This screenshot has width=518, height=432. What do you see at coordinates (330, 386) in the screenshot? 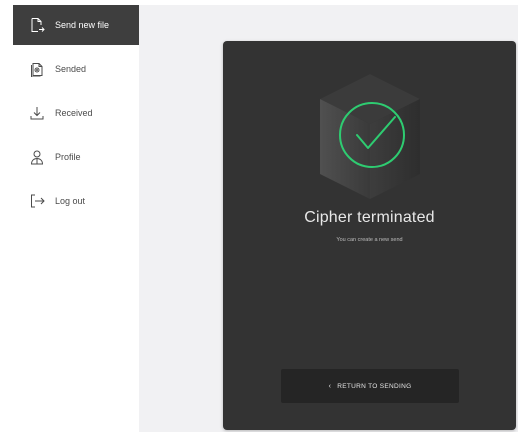
I see `chevron-left-icon: ‹` at bounding box center [330, 386].